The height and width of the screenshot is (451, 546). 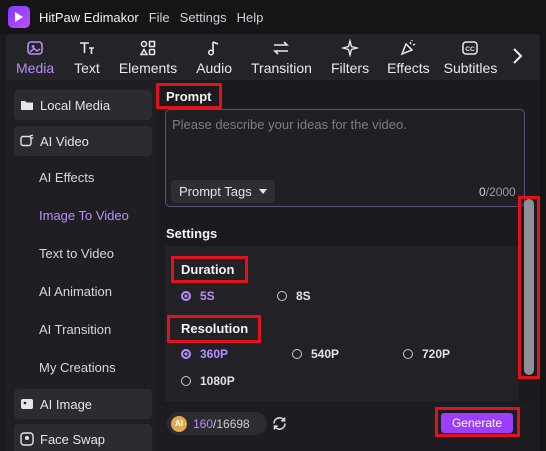 I want to click on app-logo-icon, so click(x=19, y=17).